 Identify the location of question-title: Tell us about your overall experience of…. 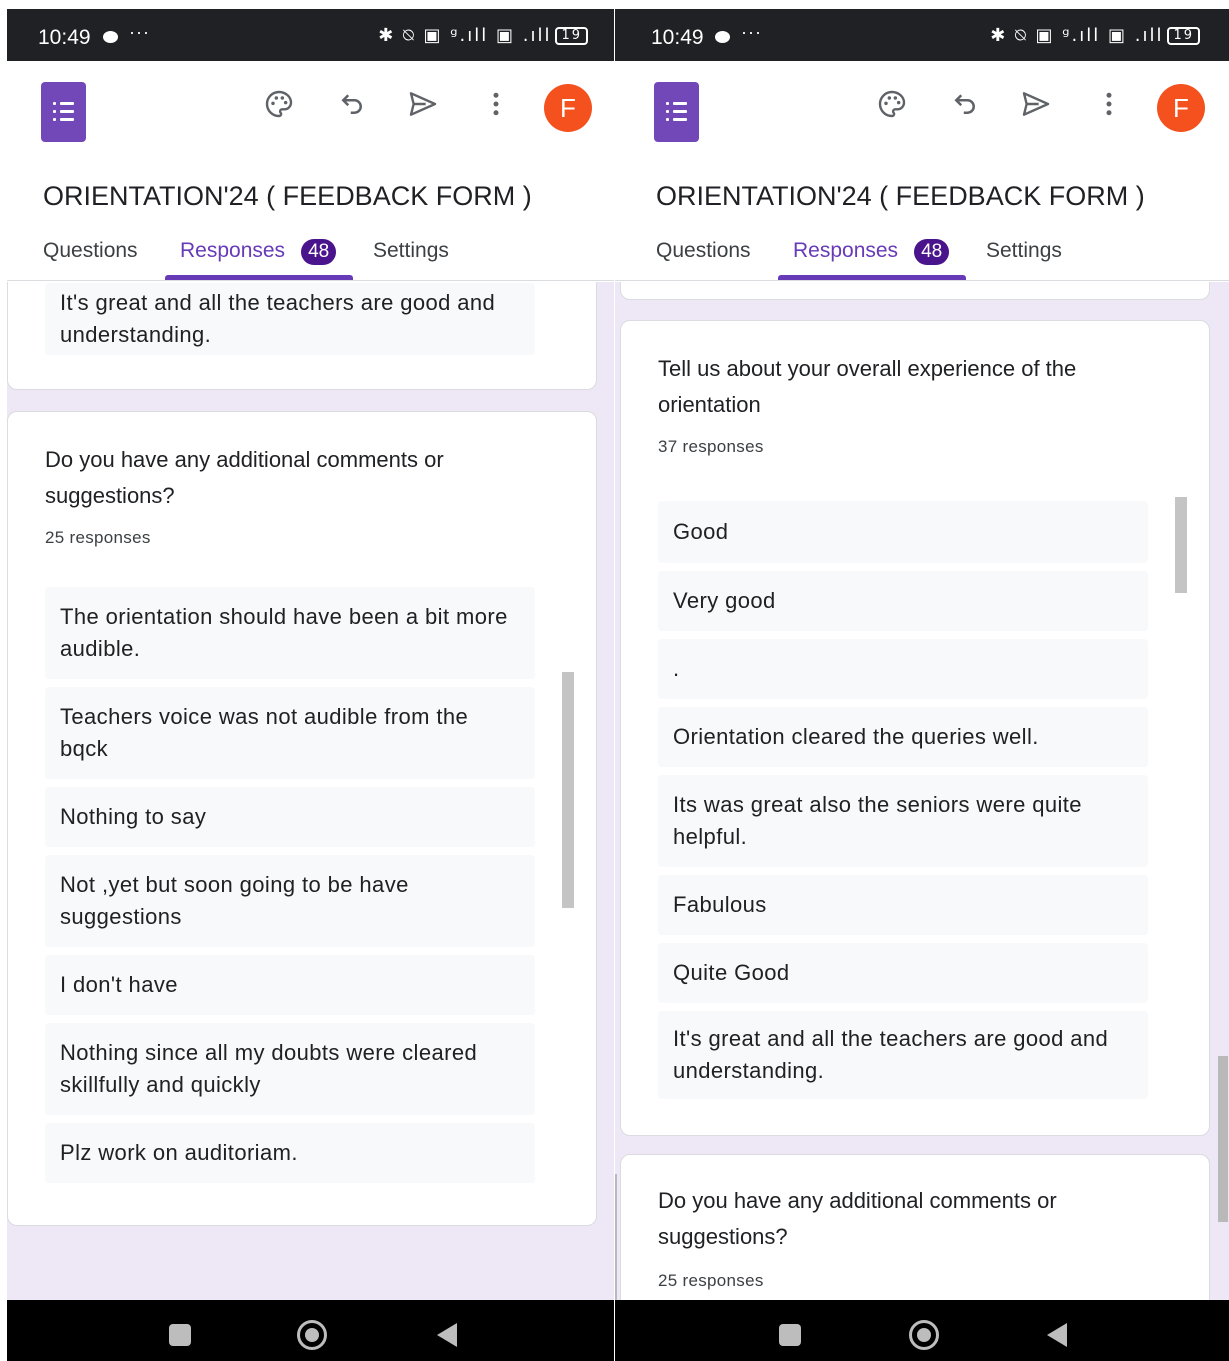
(867, 386).